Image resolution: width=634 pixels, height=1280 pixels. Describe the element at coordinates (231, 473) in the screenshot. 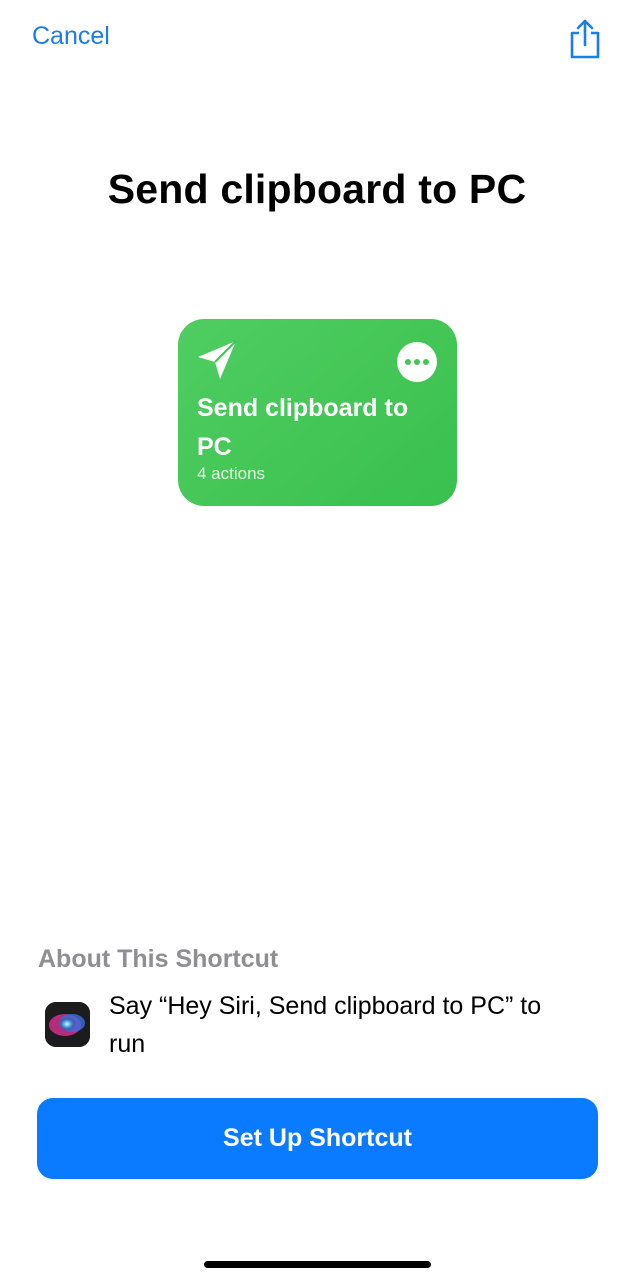

I see `shortcut-actions-count: 4 actions` at that location.